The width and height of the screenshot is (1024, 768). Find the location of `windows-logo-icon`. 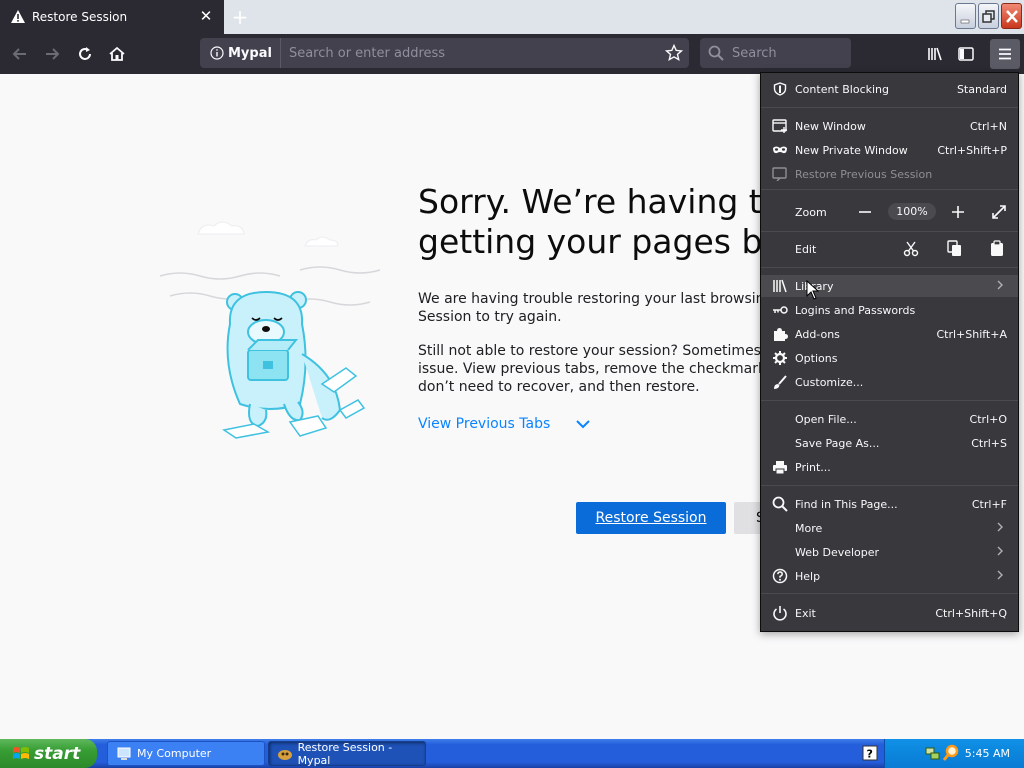

windows-logo-icon is located at coordinates (21, 752).